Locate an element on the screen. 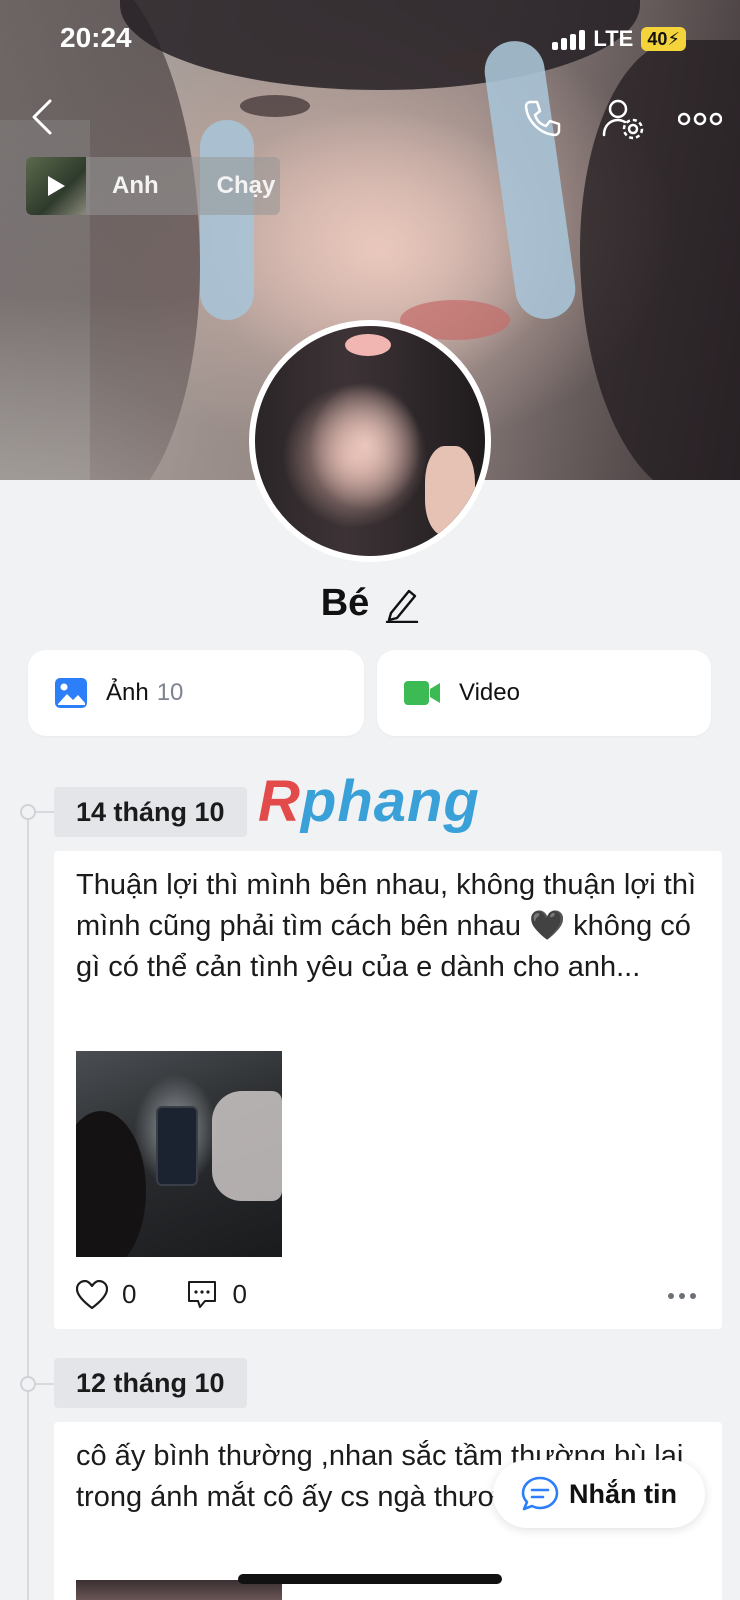 Image resolution: width=740 pixels, height=1600 pixels. photos-label: Ảnh is located at coordinates (127, 692).